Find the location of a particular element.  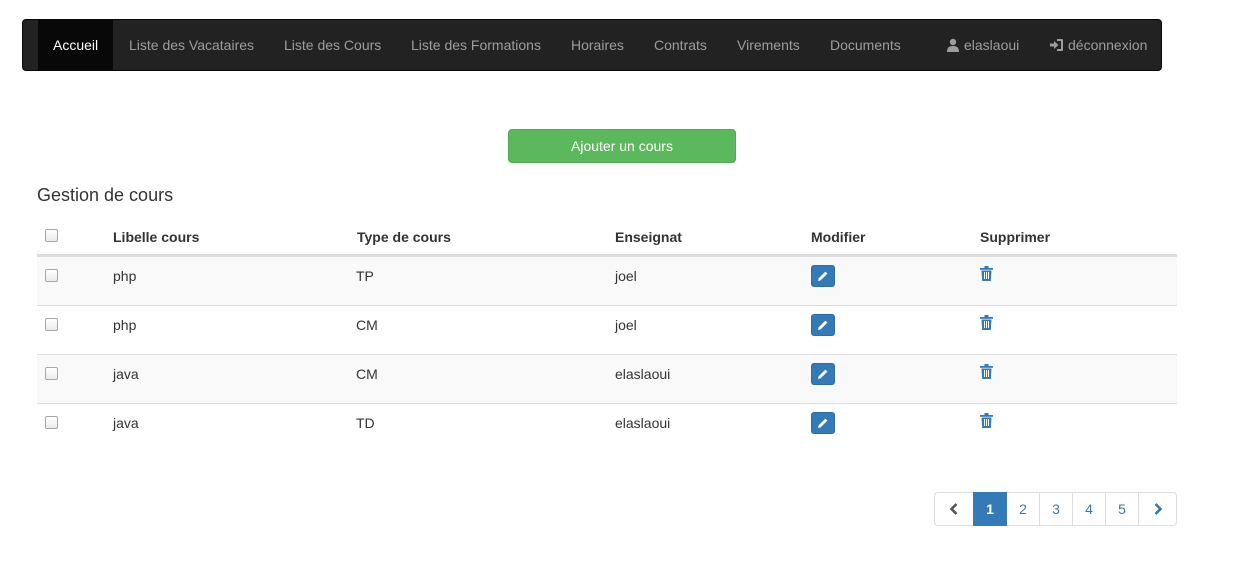

chevron-right-icon is located at coordinates (1158, 509).